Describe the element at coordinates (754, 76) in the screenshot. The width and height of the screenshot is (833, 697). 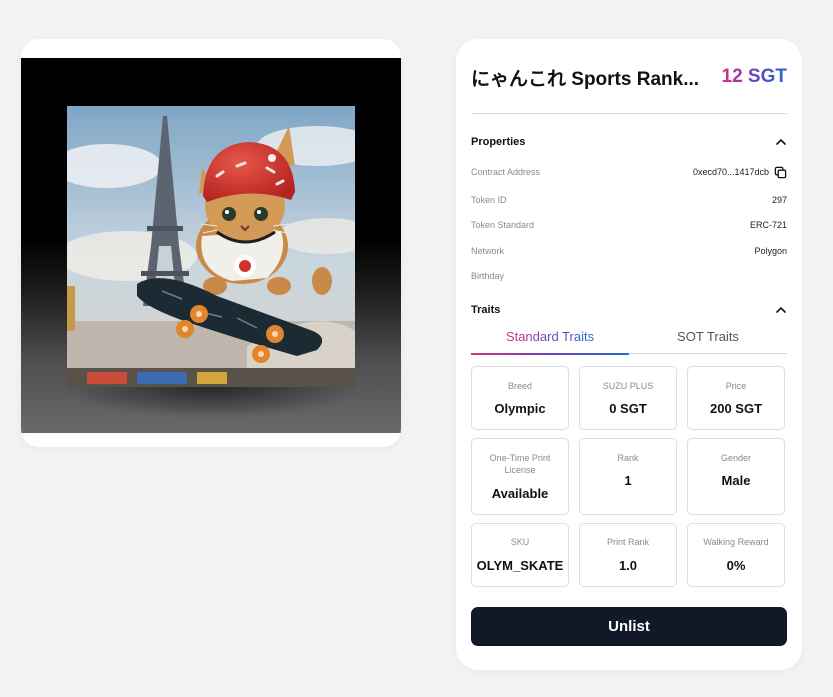
I see `nft-price: 12 SGT` at that location.